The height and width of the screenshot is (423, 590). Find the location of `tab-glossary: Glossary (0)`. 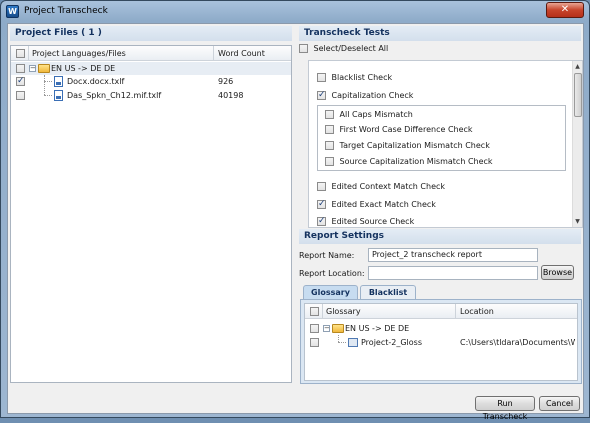

tab-glossary: Glossary (0) is located at coordinates (330, 298).